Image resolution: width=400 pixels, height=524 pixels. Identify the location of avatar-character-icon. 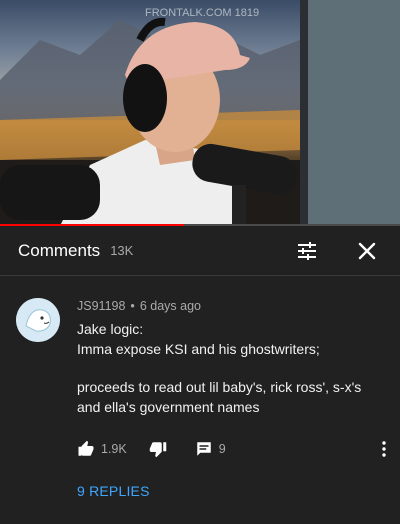
(38, 320).